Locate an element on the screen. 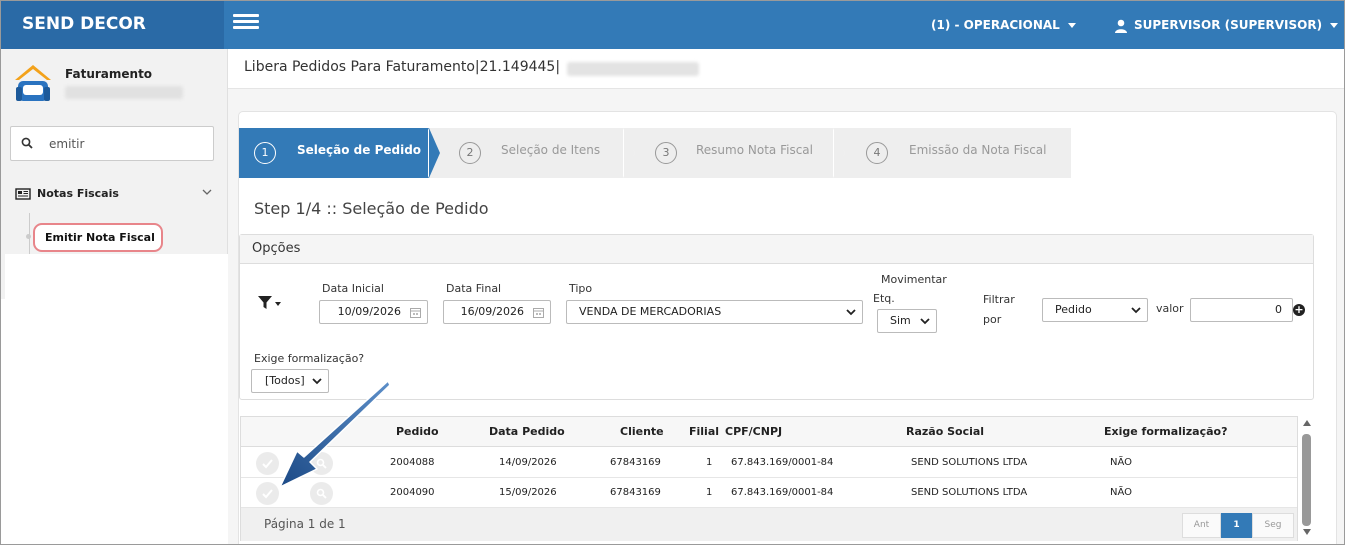  user-label: SUPERVISOR (SUPERVISOR) is located at coordinates (1228, 25).